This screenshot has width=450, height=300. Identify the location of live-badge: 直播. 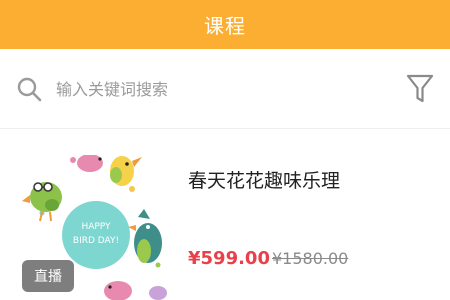
(48, 276).